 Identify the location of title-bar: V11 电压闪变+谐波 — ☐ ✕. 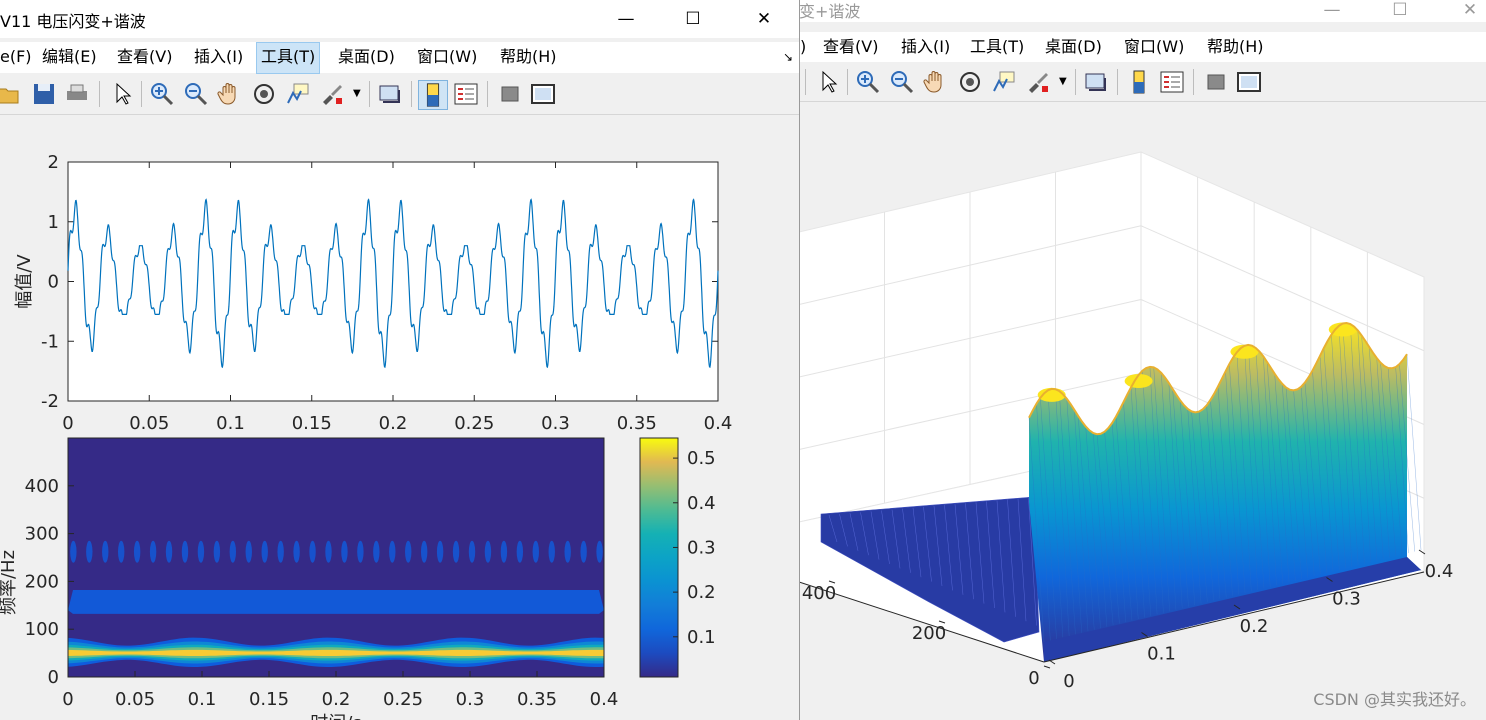
(399, 19).